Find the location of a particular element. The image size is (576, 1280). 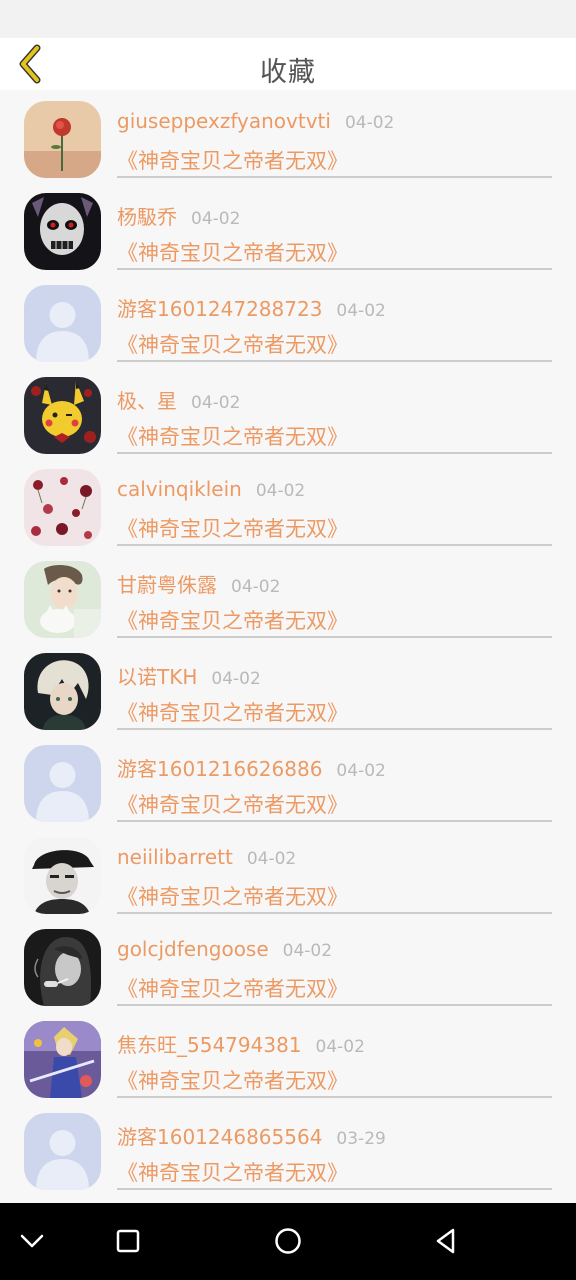

list-item: 甘蔚粤侏露 04-02 《神奇宝贝之帝者无双》 is located at coordinates (288, 596).